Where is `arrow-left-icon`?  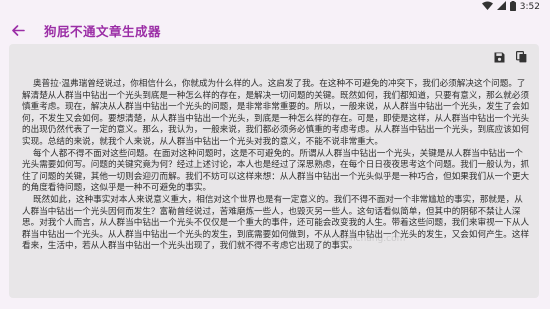 arrow-left-icon is located at coordinates (18, 30).